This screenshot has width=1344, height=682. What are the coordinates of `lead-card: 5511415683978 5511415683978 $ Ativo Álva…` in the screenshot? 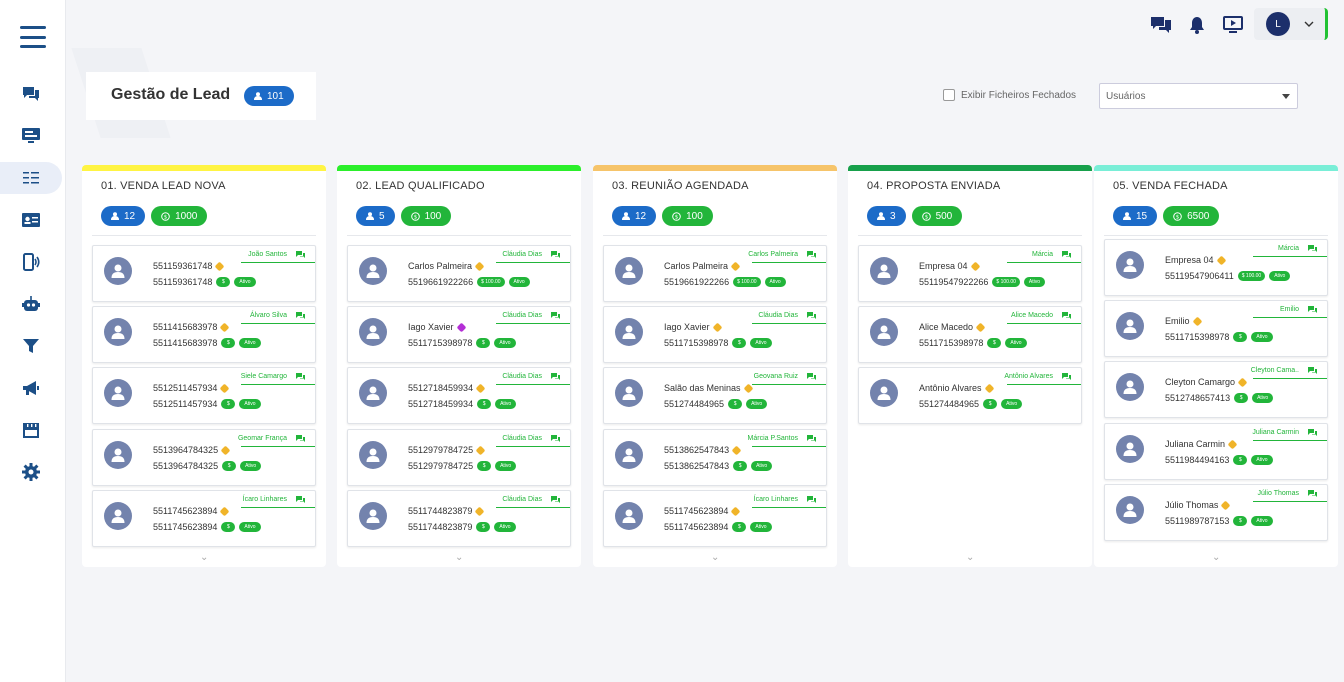 It's located at (204, 334).